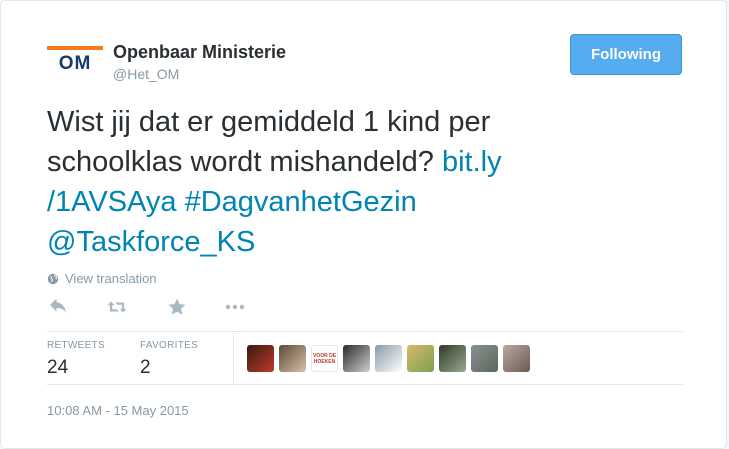 This screenshot has width=729, height=449. Describe the element at coordinates (169, 345) in the screenshot. I see `favorites-label: FAVORITES` at that location.